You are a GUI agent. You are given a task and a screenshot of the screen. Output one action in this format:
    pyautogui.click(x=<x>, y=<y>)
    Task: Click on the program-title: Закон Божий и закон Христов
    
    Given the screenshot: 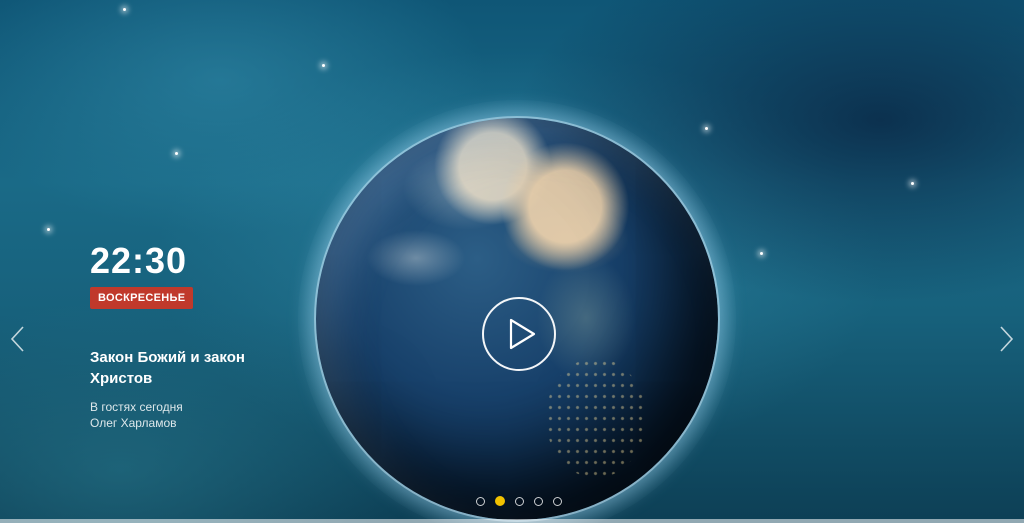 What is the action you would take?
    pyautogui.click(x=190, y=368)
    